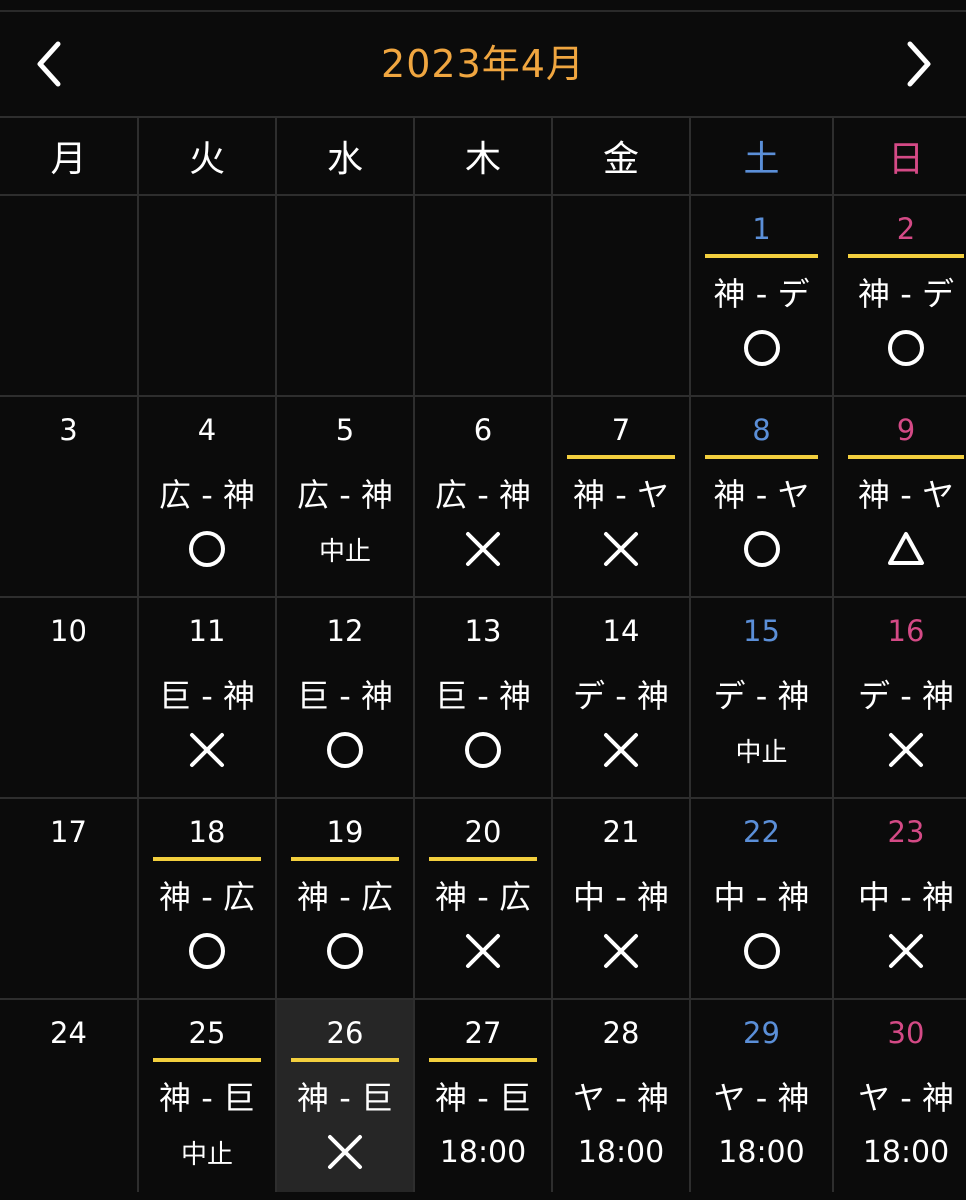  What do you see at coordinates (906, 631) in the screenshot?
I see `day-number: 16` at bounding box center [906, 631].